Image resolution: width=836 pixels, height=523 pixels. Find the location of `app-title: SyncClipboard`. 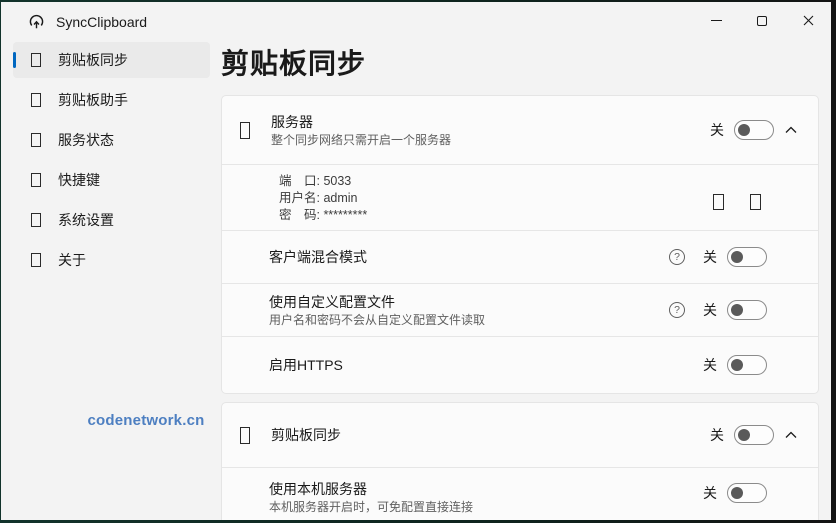

app-title: SyncClipboard is located at coordinates (102, 22).